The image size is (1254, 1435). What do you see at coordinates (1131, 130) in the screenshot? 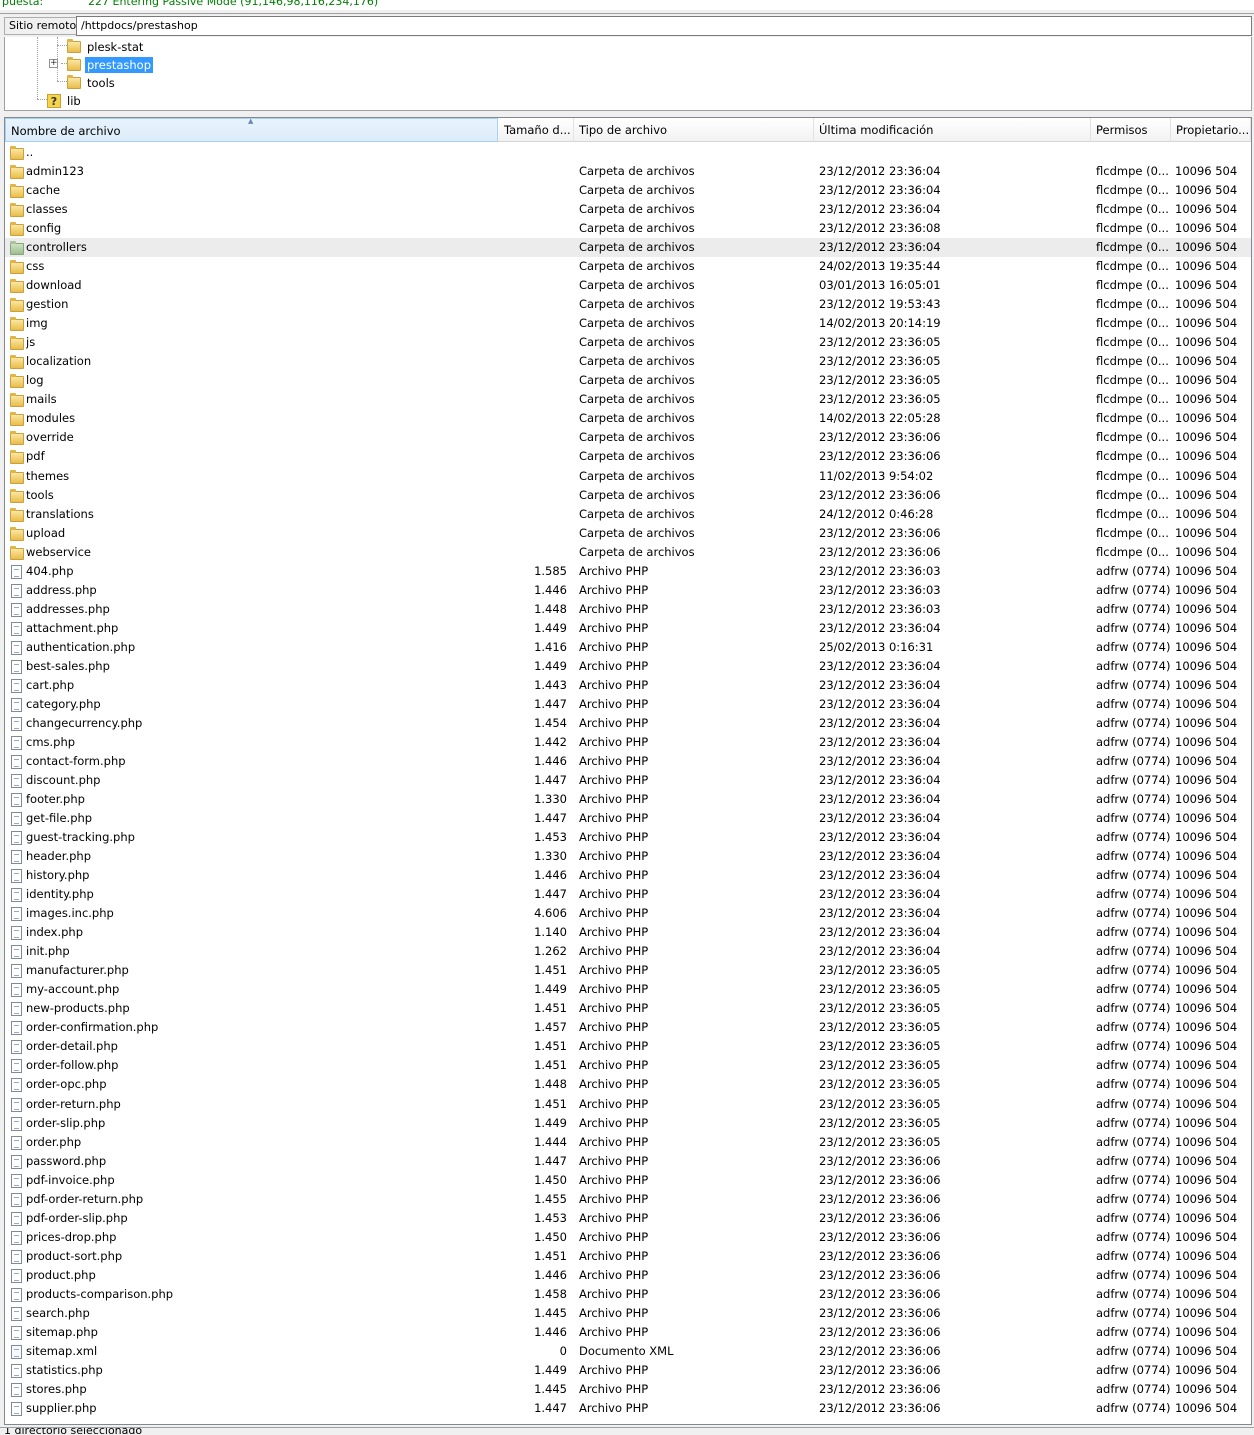
I see `column-header-permissions: Permisos` at bounding box center [1131, 130].